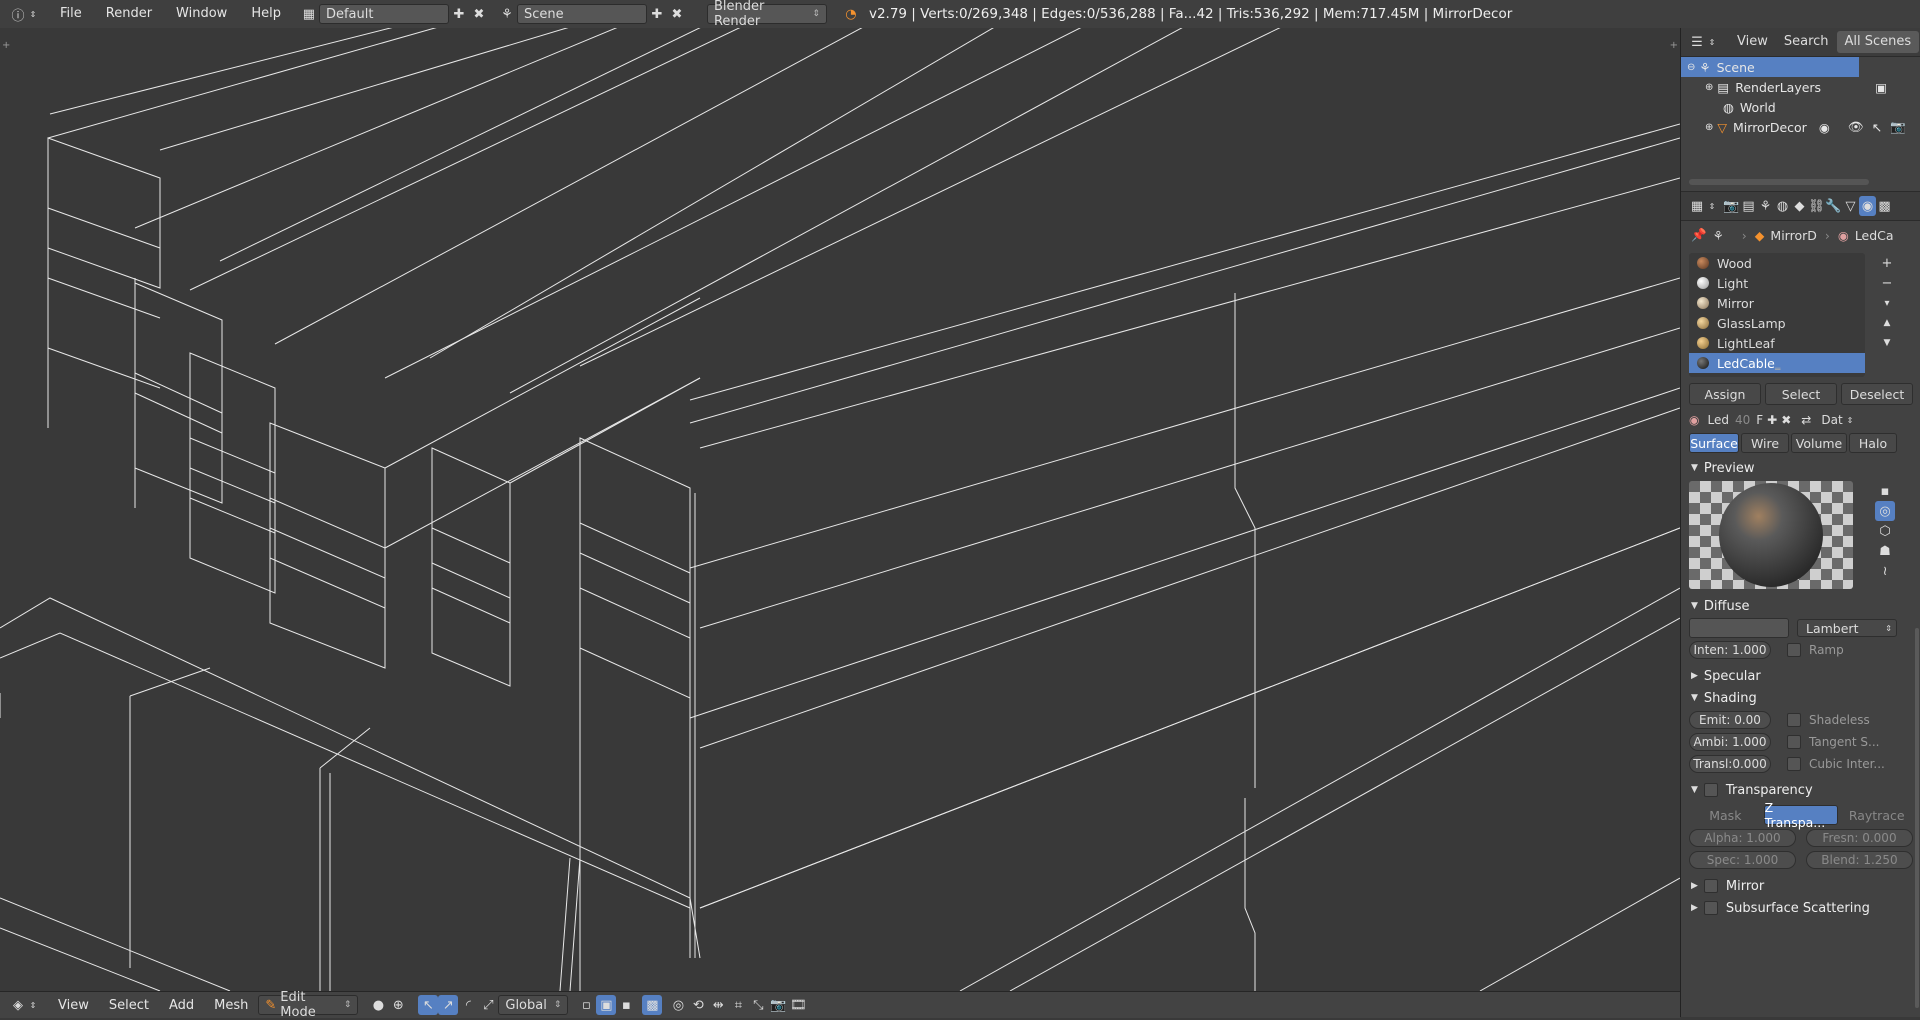 This screenshot has width=1920, height=1020. I want to click on 3d-view-editor-icon: ◈, so click(18, 1005).